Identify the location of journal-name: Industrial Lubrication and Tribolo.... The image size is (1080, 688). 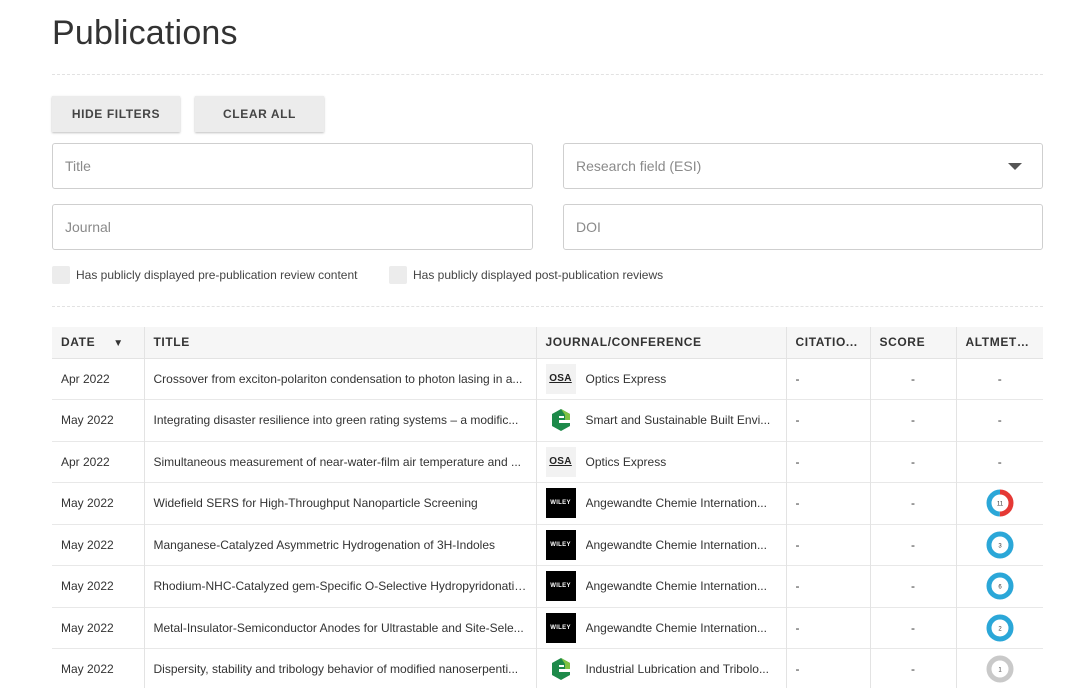
(677, 669).